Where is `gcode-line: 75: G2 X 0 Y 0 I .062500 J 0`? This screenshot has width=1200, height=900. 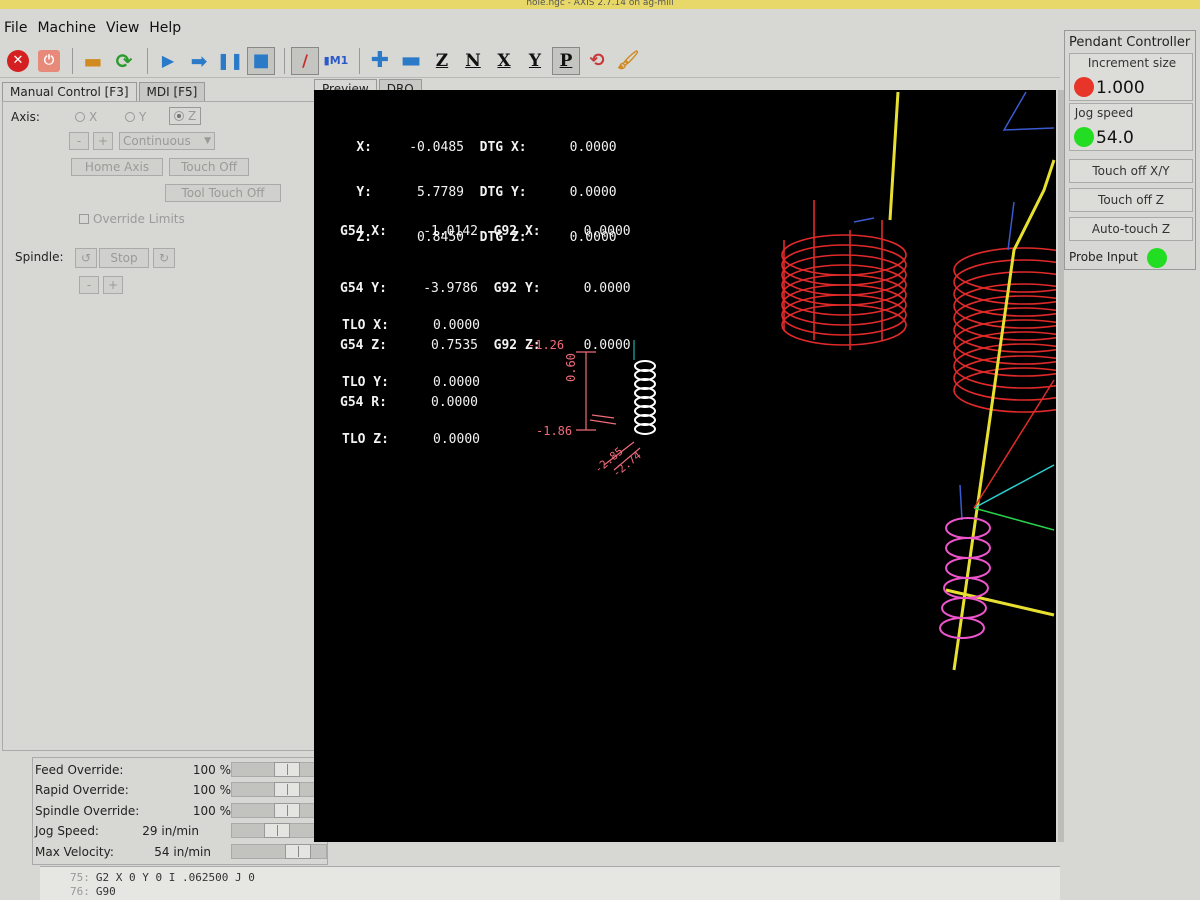
gcode-line: 75: G2 X 0 Y 0 I .062500 J 0 is located at coordinates (162, 877).